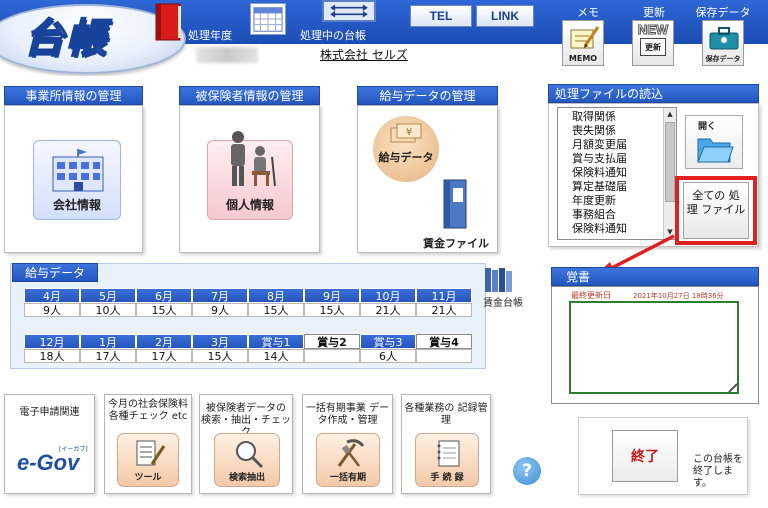 The height and width of the screenshot is (508, 768). Describe the element at coordinates (220, 341) in the screenshot. I see `month-header-mar: 3月` at that location.